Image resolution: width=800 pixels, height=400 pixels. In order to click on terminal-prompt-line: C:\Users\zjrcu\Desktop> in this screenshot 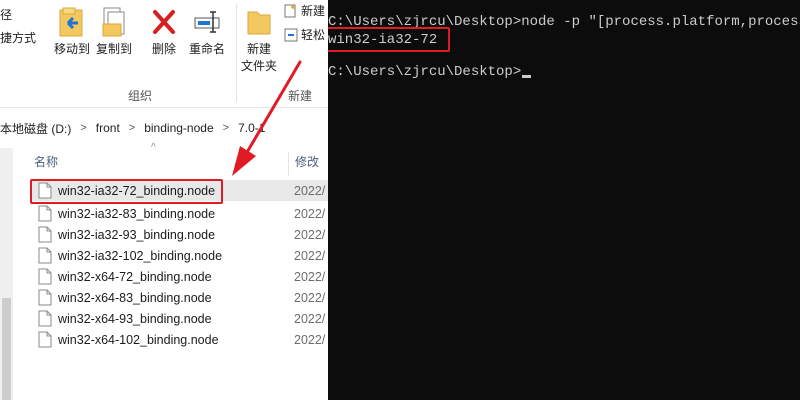, I will do `click(430, 72)`.